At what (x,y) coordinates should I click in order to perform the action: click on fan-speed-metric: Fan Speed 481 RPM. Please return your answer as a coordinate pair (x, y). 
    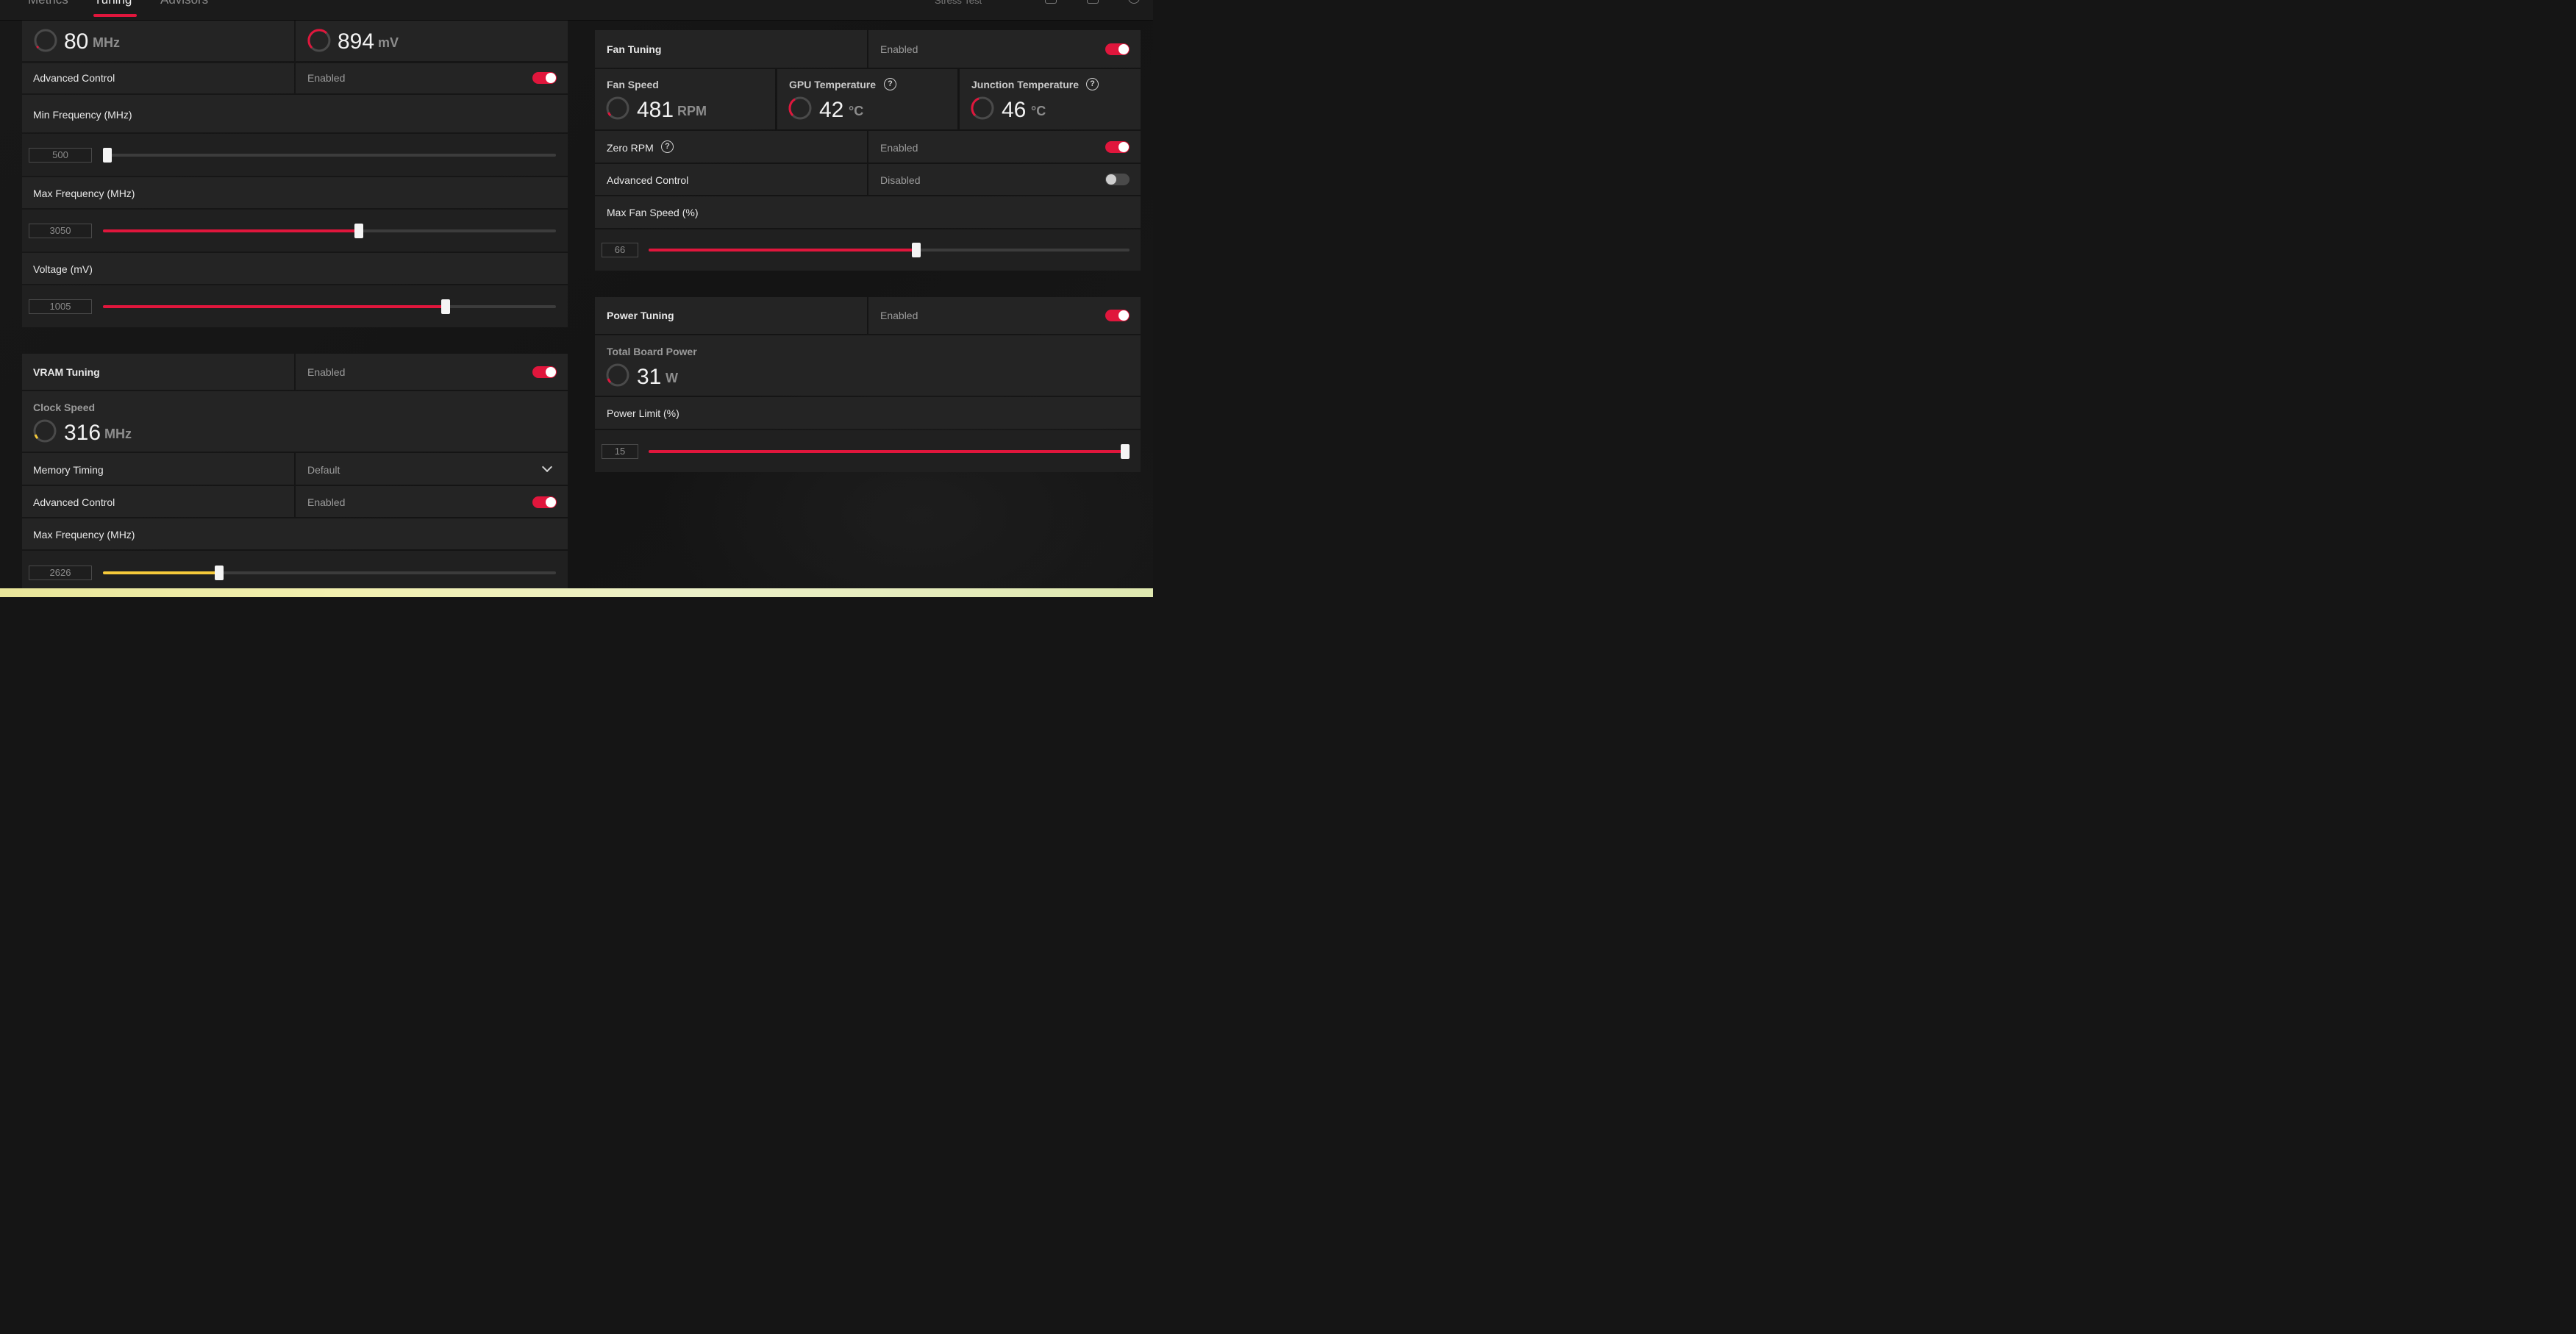
    Looking at the image, I should click on (685, 99).